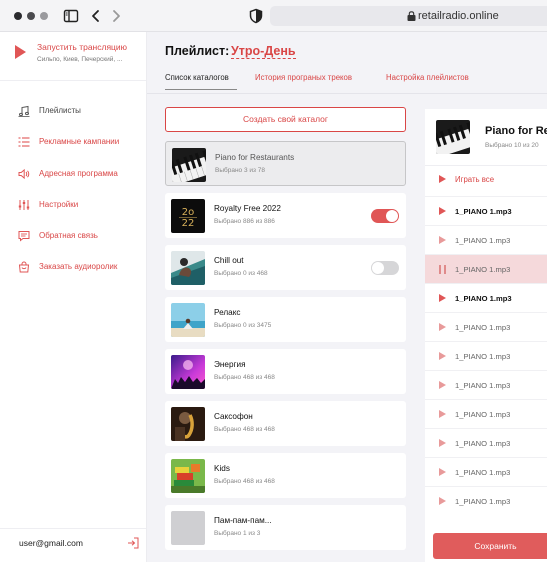 The width and height of the screenshot is (547, 562). Describe the element at coordinates (516, 131) in the screenshot. I see `panel-catalog-title: Piano for Re` at that location.